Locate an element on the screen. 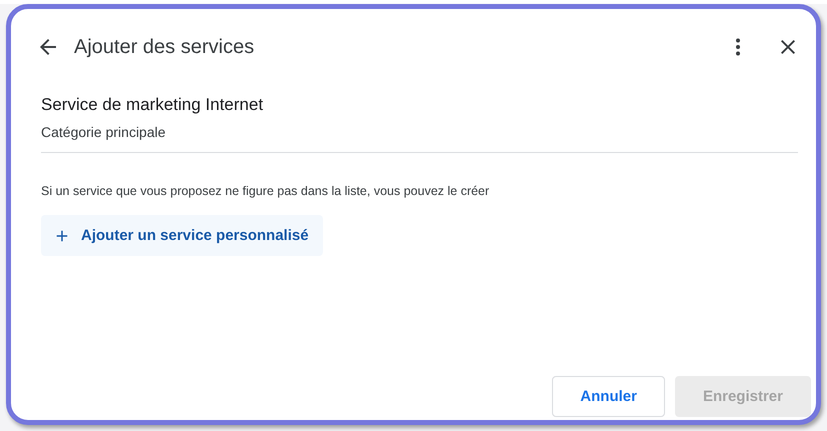  service-name: Service de marketing Internet is located at coordinates (152, 105).